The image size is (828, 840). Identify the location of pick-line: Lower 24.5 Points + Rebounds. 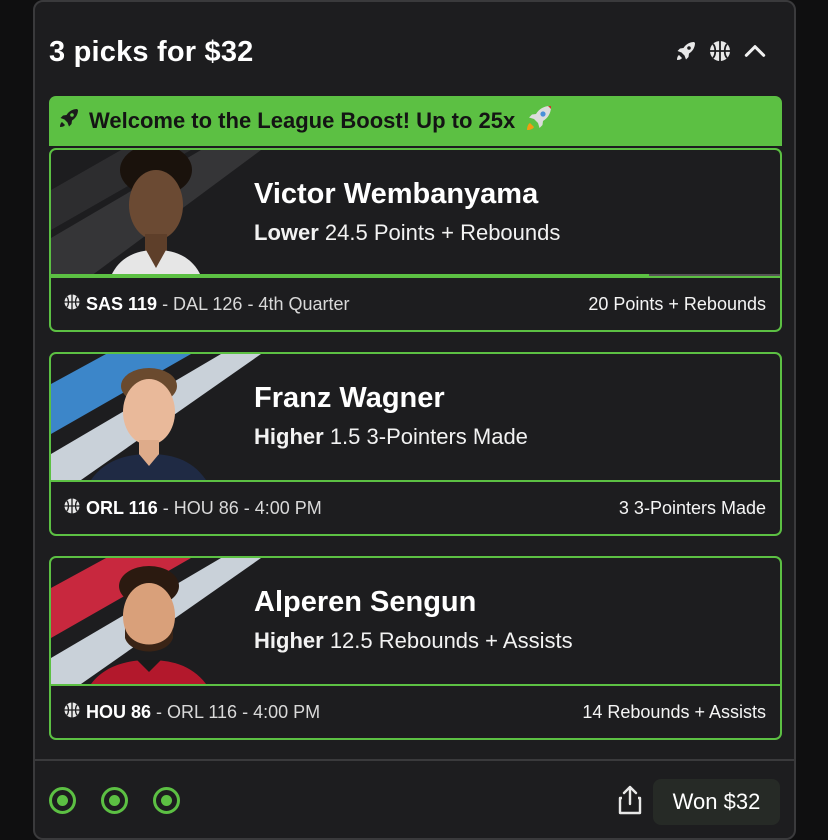
(407, 232).